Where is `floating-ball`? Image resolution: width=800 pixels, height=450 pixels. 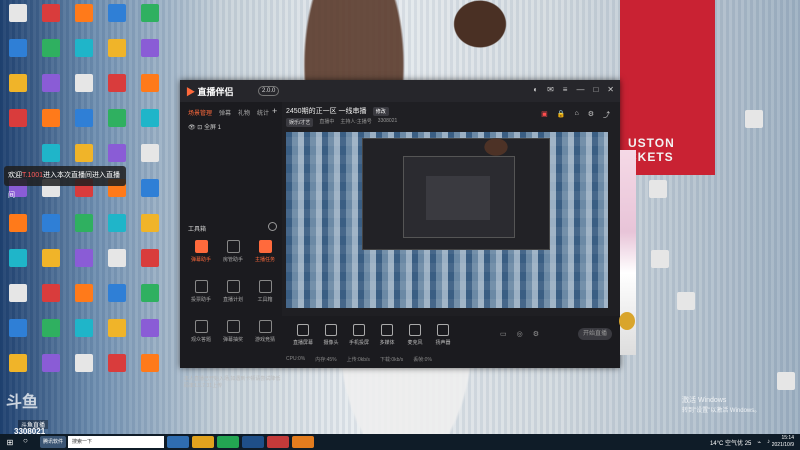
floating-ball is located at coordinates (627, 321).